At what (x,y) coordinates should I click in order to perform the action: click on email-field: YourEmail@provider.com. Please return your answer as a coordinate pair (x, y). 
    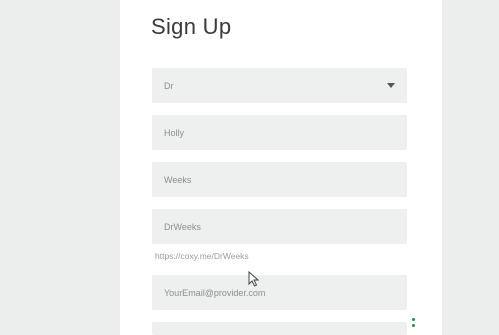
    Looking at the image, I should click on (279, 292).